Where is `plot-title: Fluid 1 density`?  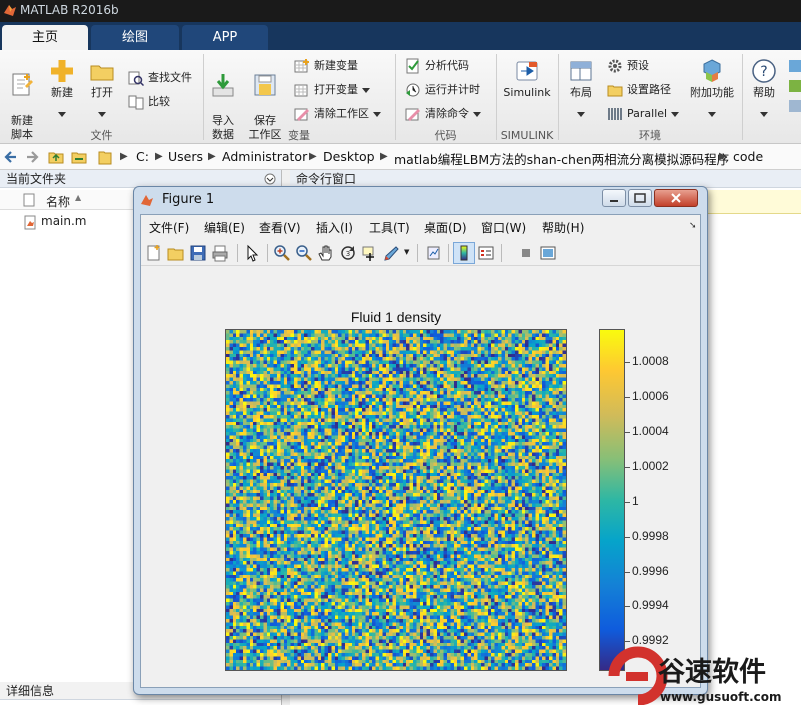
plot-title: Fluid 1 density is located at coordinates (396, 317).